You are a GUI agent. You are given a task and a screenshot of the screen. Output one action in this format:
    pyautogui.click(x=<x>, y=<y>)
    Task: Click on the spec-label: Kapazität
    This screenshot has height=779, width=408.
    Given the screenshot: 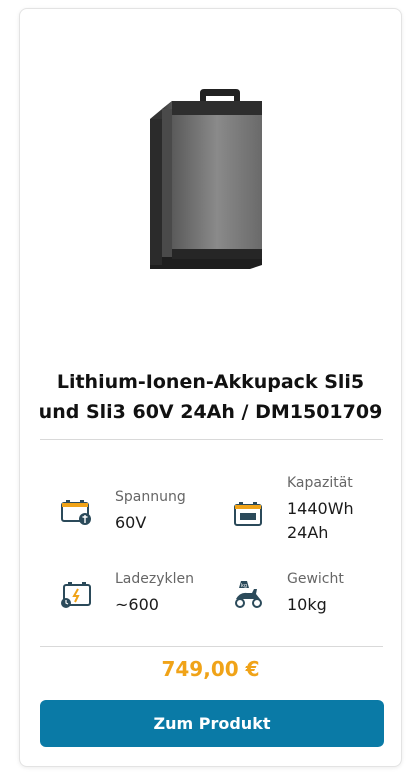 What is the action you would take?
    pyautogui.click(x=320, y=483)
    